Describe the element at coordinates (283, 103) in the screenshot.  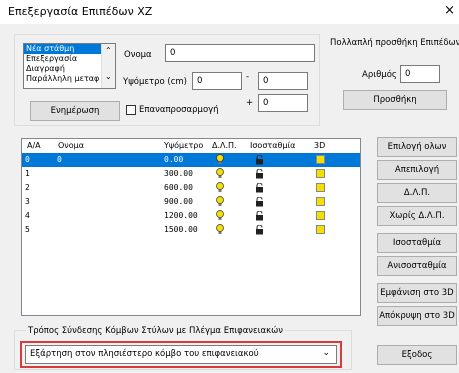
I see `plus-input: 0` at that location.